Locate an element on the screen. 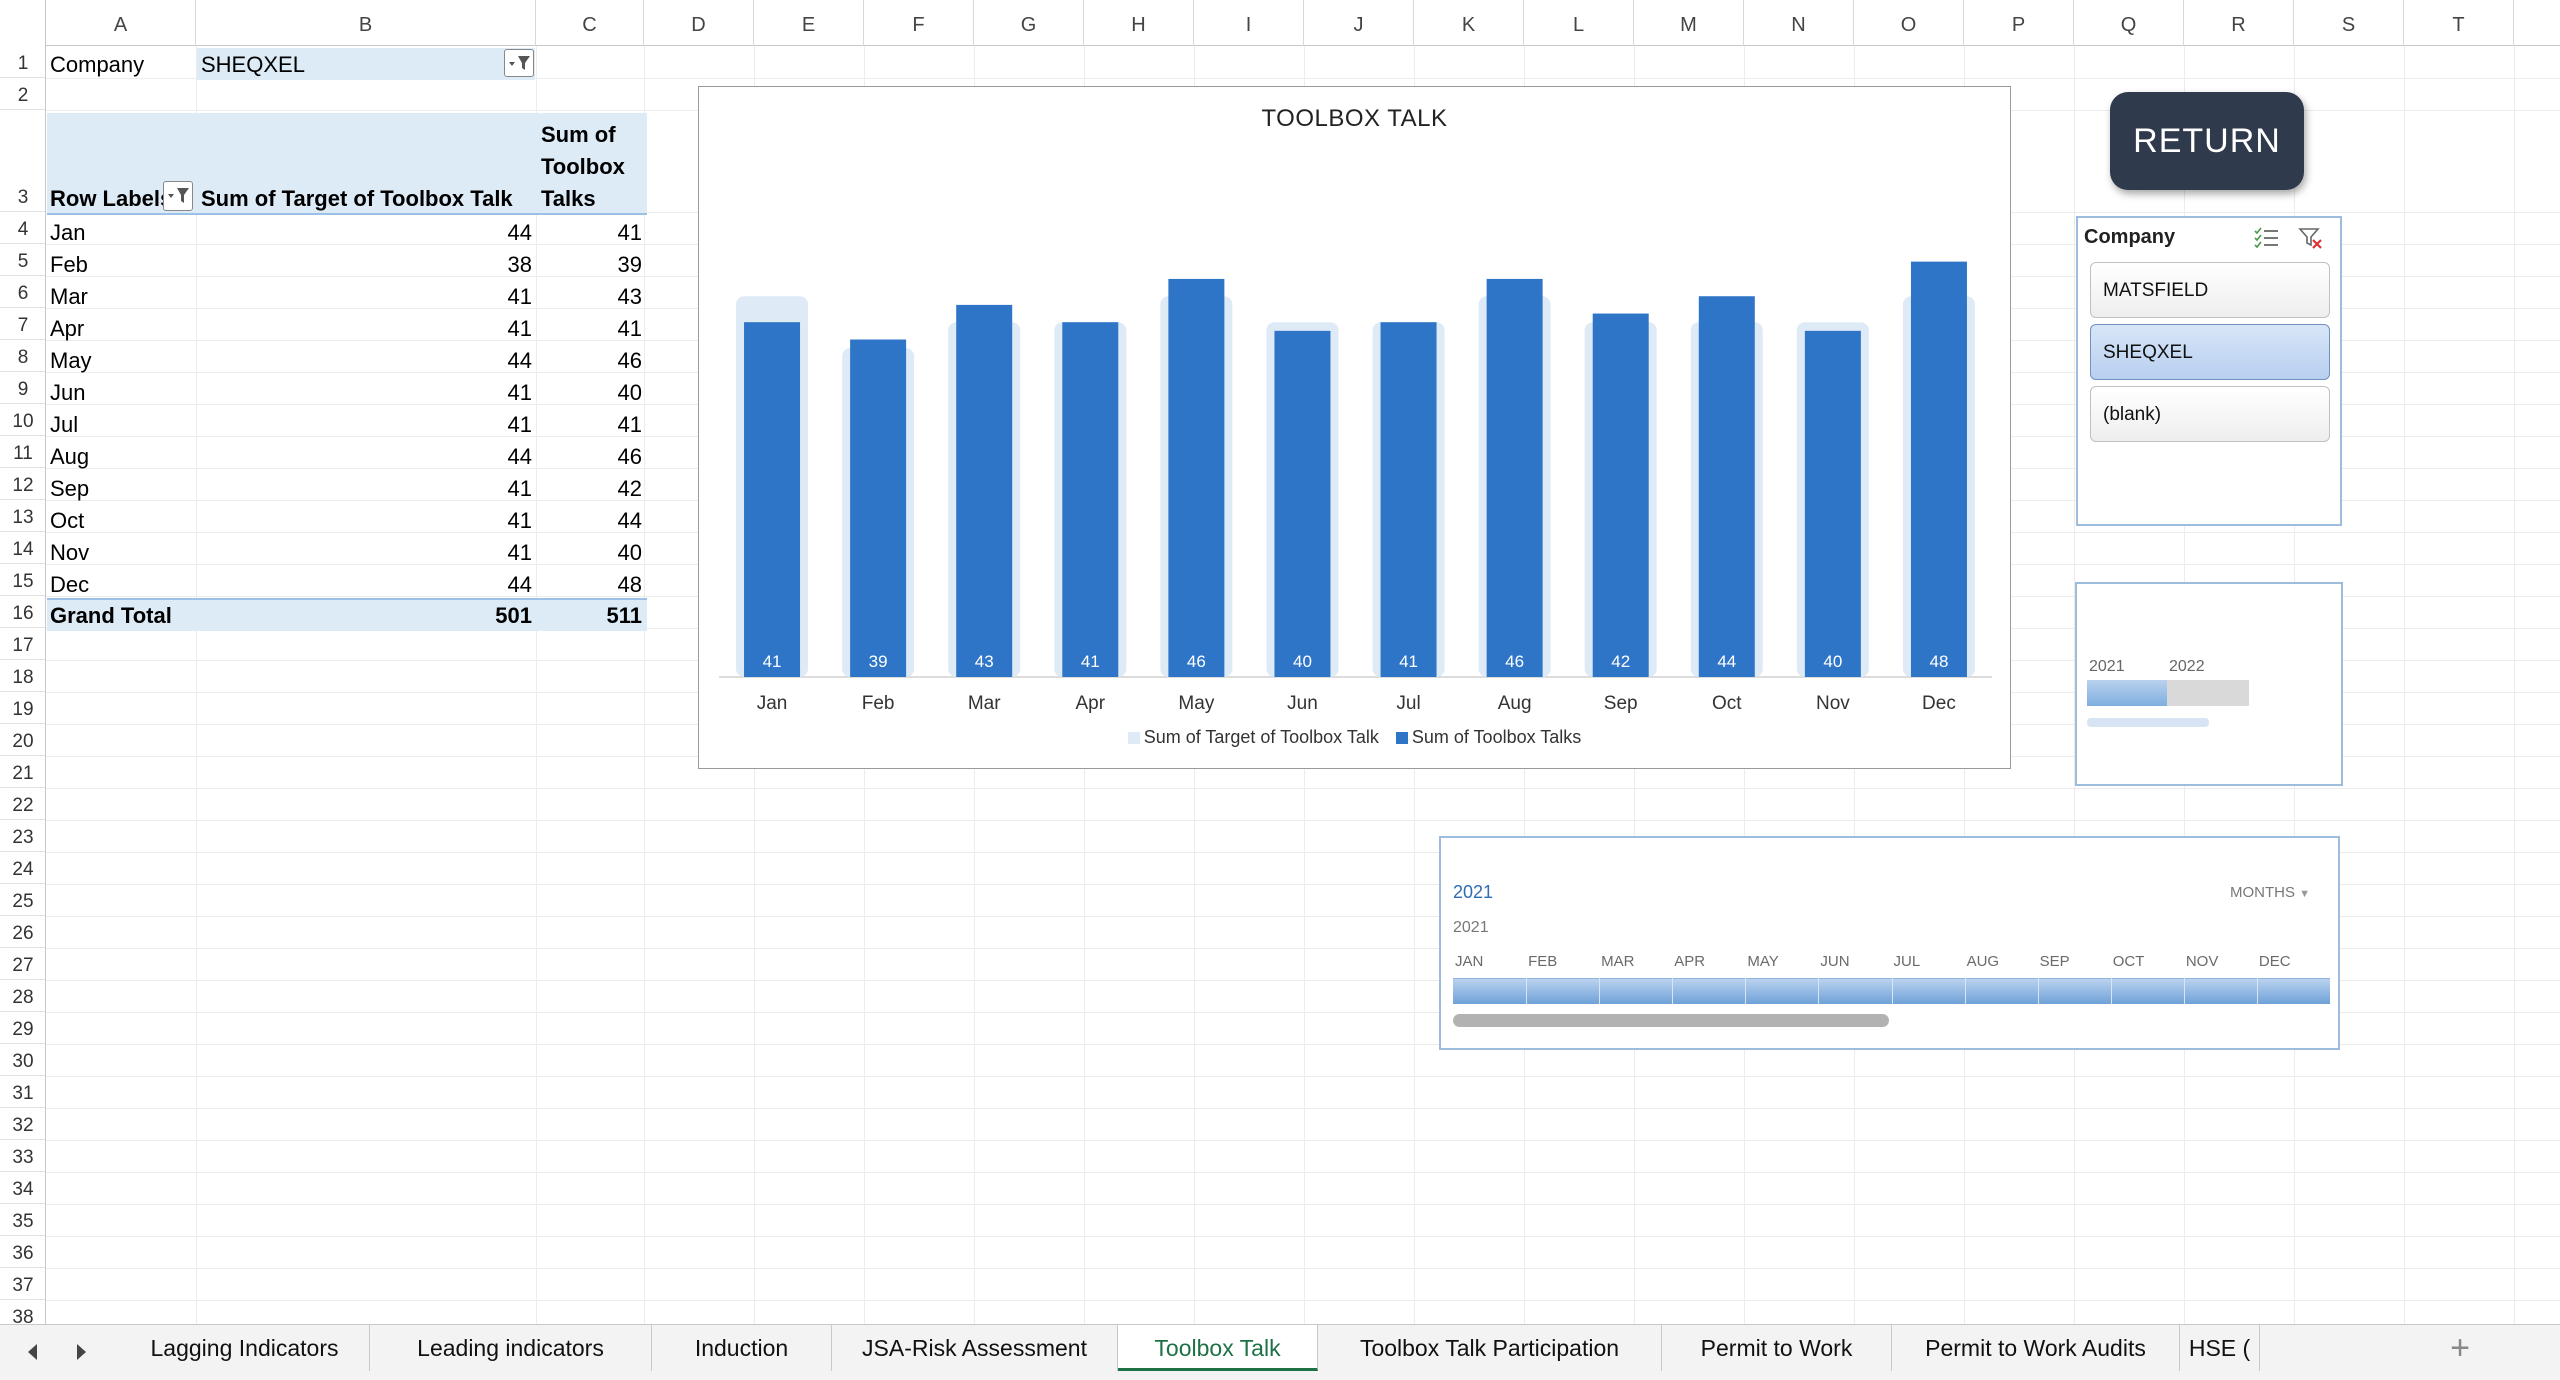  row-header-12: 12 is located at coordinates (22, 484).